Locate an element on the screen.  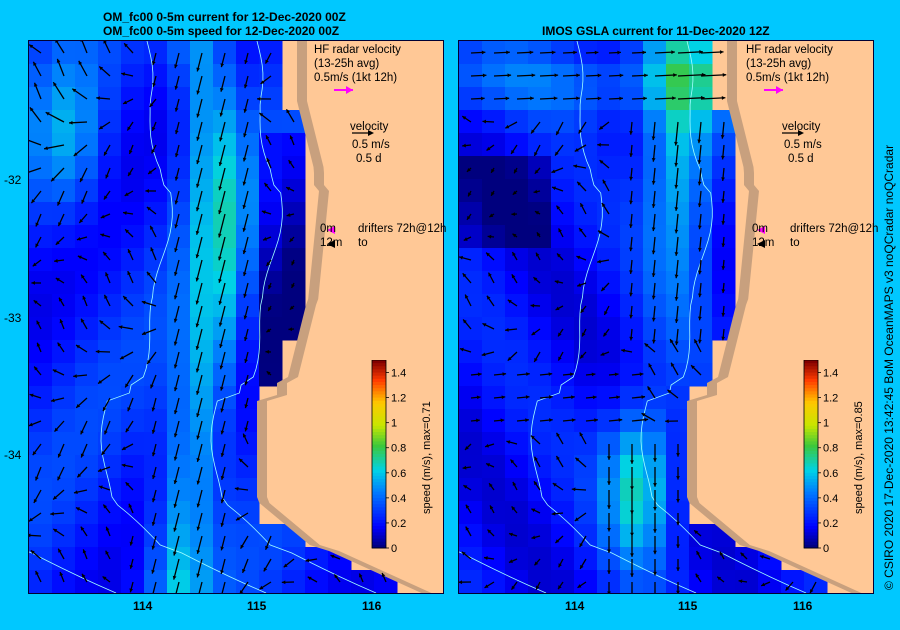
y-tick-label: -32 is located at coordinates (13, 180).